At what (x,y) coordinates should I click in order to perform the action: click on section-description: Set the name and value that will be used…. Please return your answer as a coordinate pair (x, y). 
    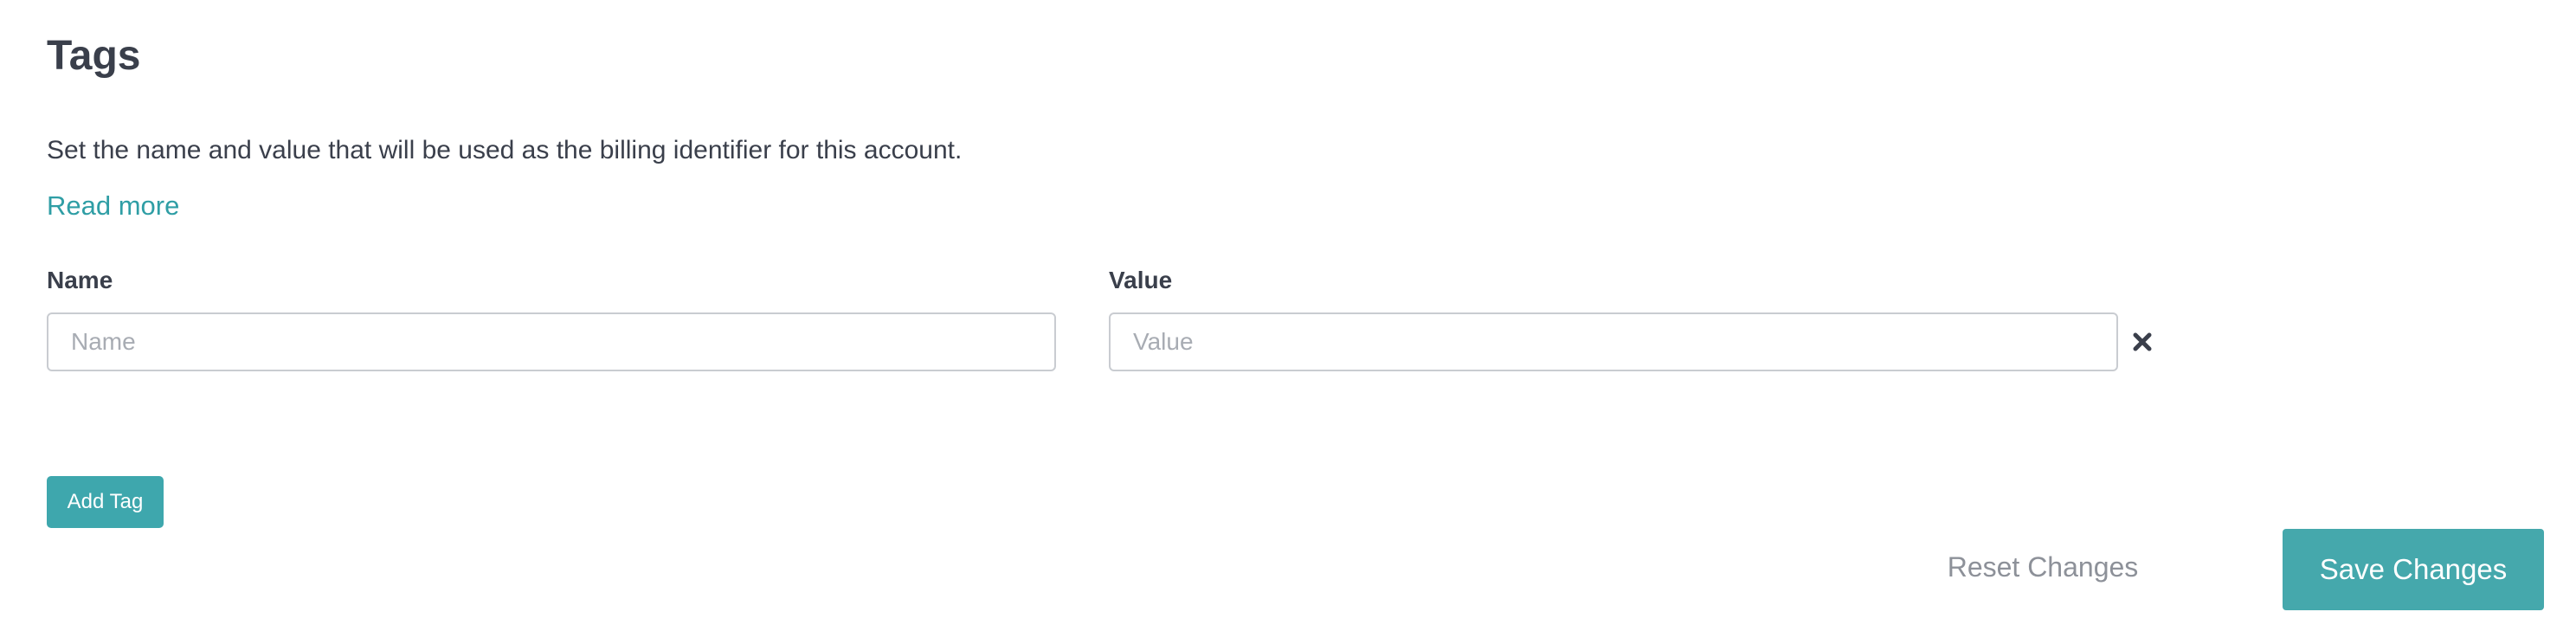
    Looking at the image, I should click on (505, 150).